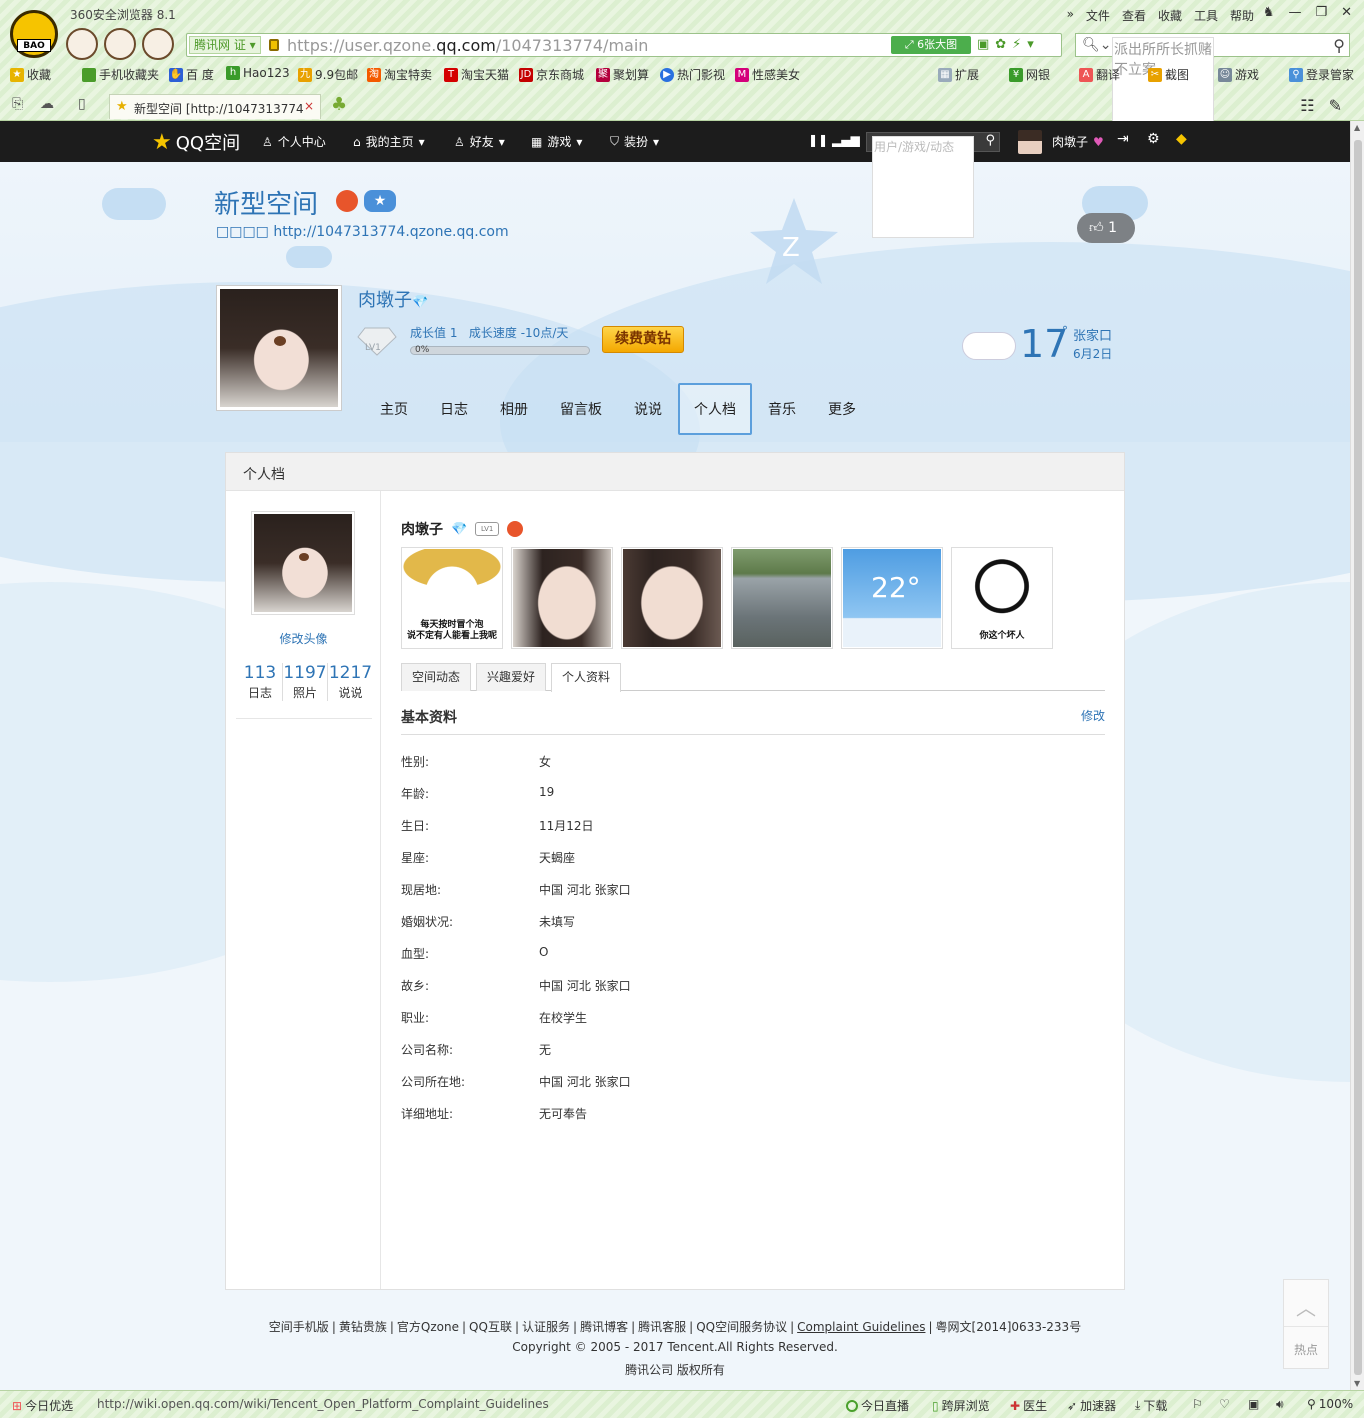  I want to click on footer-link: 官方Qzone, so click(428, 1327).